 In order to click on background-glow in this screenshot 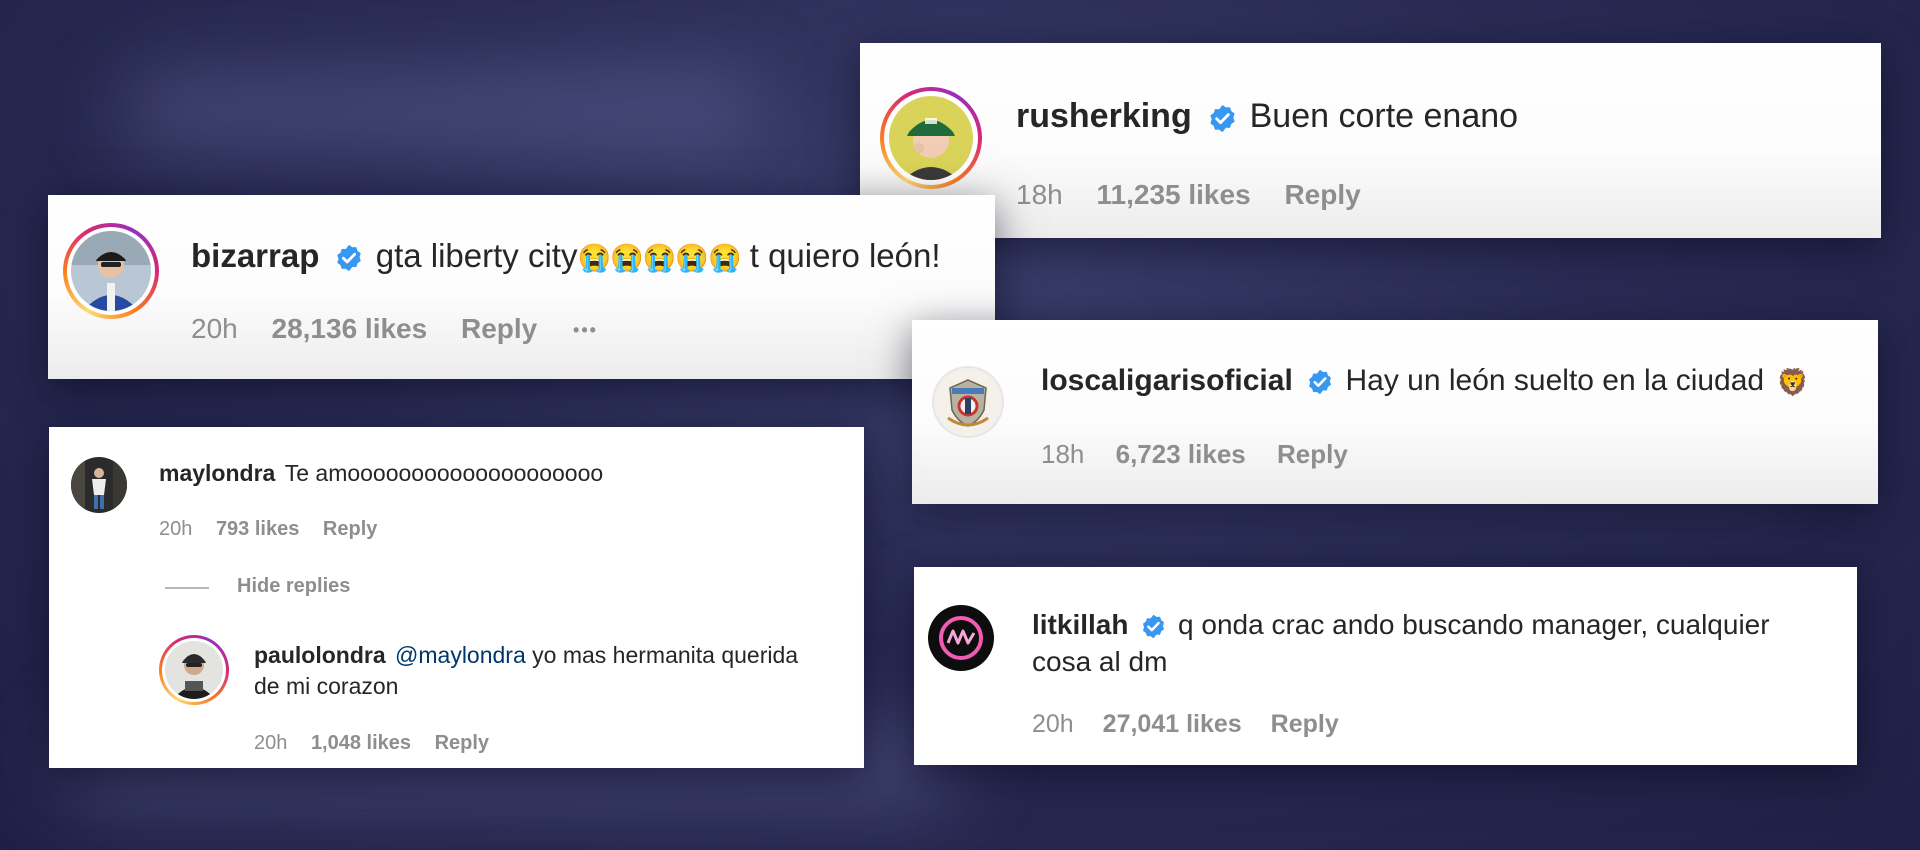, I will do `click(440, 110)`.